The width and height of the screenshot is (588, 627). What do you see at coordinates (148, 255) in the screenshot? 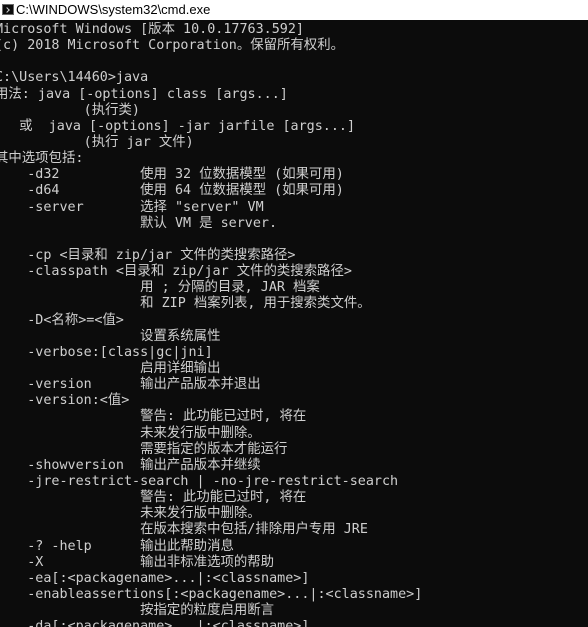
I see `console-line: -cp <目录和 zip/jar 文件的类搜索路径>` at bounding box center [148, 255].